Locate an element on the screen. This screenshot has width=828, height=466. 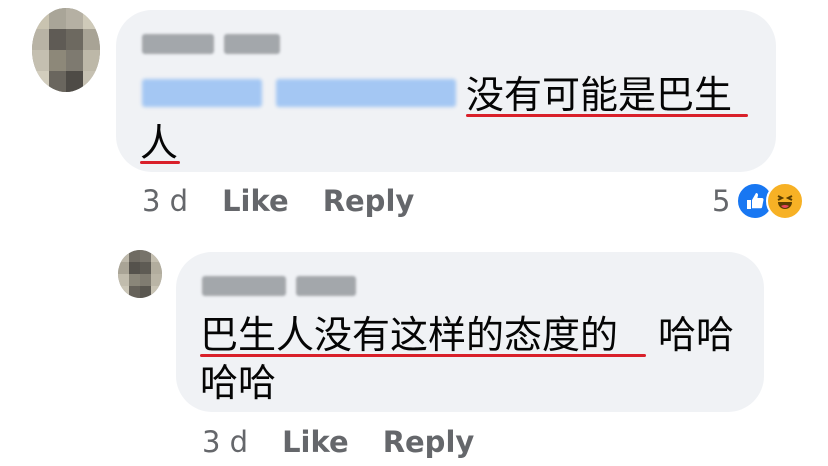
reply-timestamp: 3 d is located at coordinates (225, 442).